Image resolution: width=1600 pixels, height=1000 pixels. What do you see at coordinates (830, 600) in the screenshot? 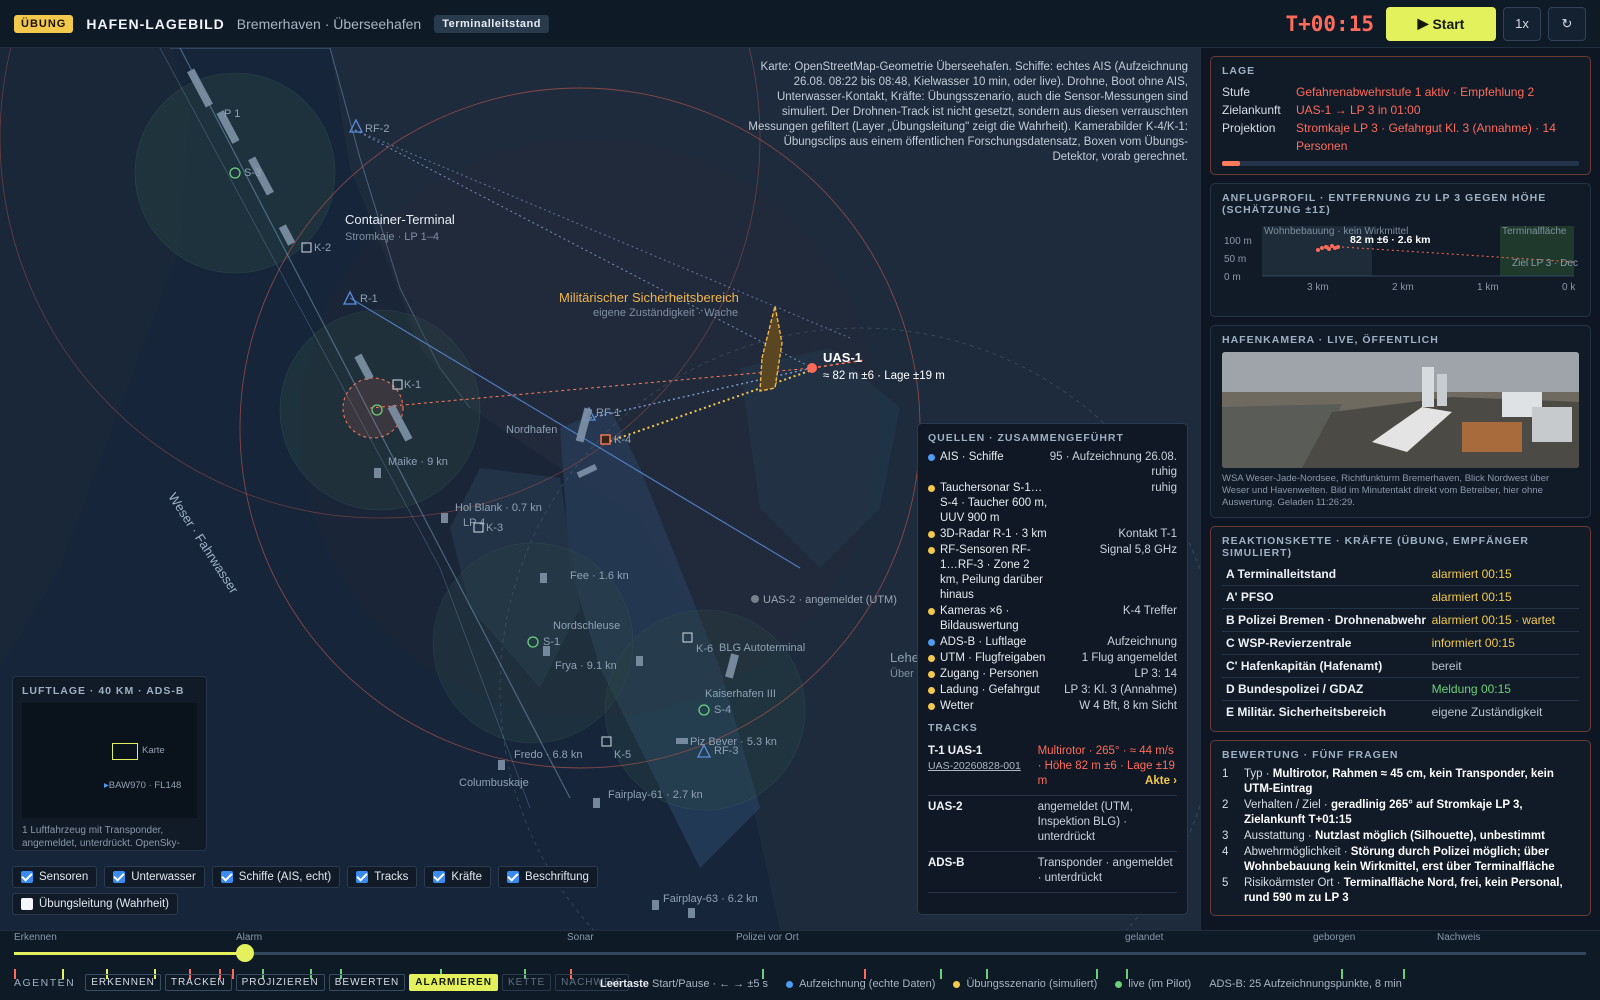
I see `label-uas2: UAS-2 · angemeldet (UTM)` at bounding box center [830, 600].